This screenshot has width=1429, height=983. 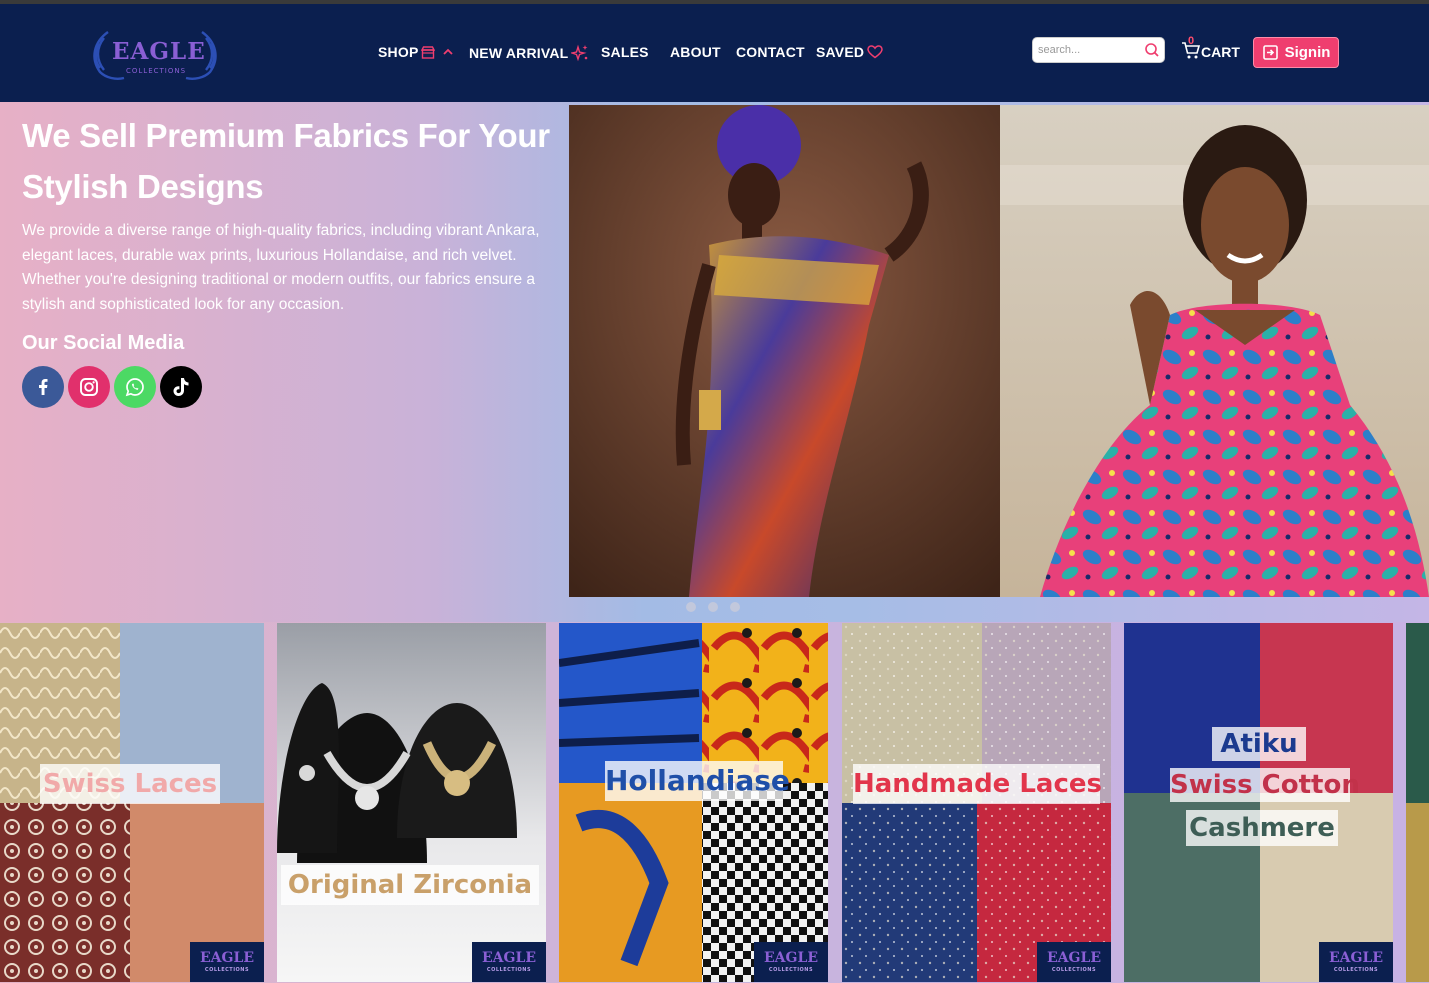 I want to click on category-label-line-3: Cashmere, so click(x=1262, y=828).